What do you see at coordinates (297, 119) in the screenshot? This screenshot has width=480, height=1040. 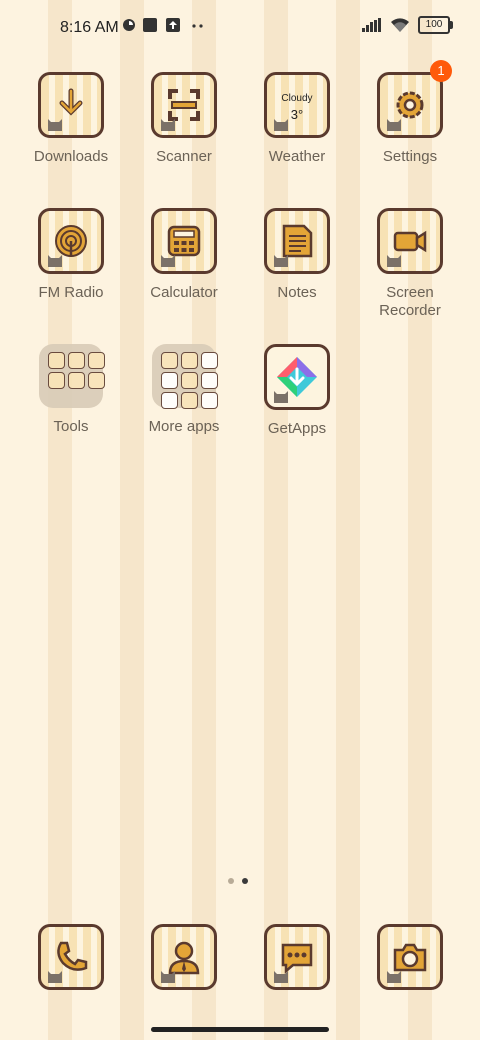 I see `app-weather: Cloudy 3° Weather` at bounding box center [297, 119].